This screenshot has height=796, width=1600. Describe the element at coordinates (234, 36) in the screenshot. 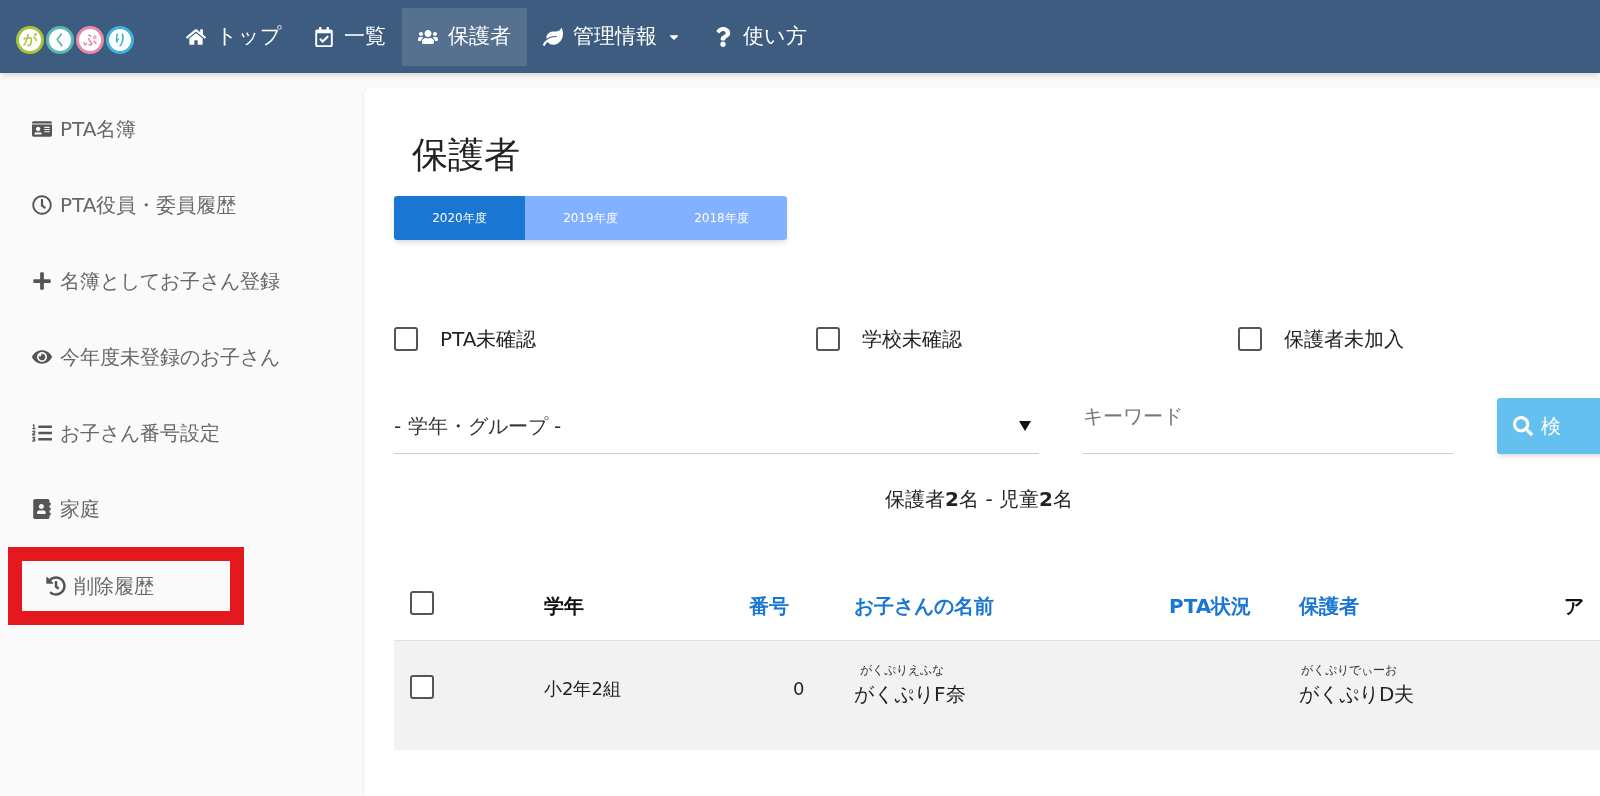

I see `nav-item: トップ` at that location.